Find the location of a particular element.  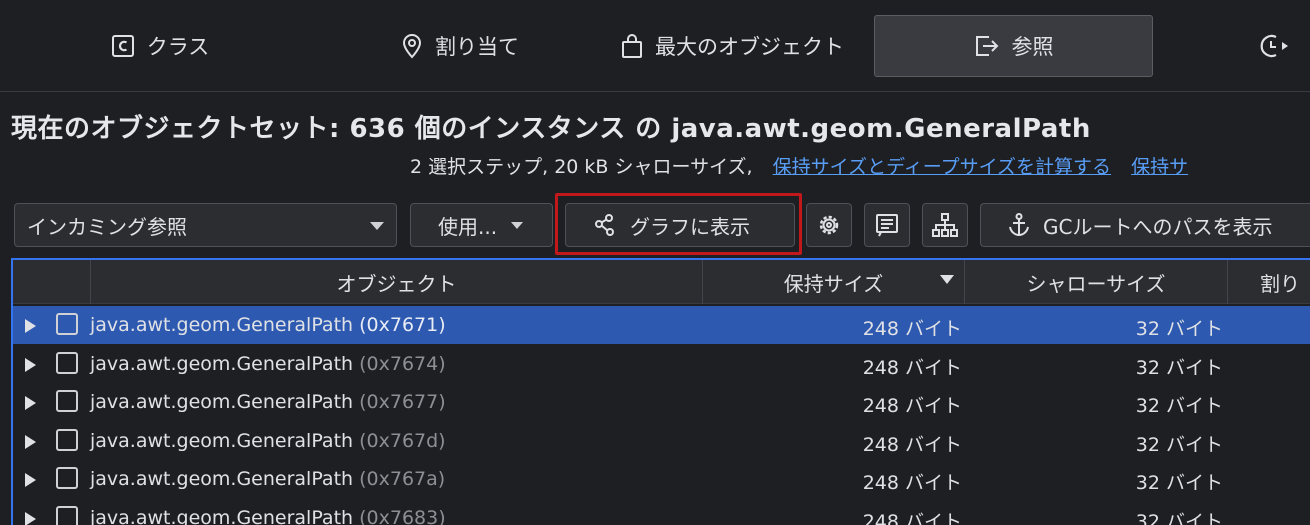

summary-text: 2 選択ステップ, 20 kB シャローサイズ, is located at coordinates (581, 167).